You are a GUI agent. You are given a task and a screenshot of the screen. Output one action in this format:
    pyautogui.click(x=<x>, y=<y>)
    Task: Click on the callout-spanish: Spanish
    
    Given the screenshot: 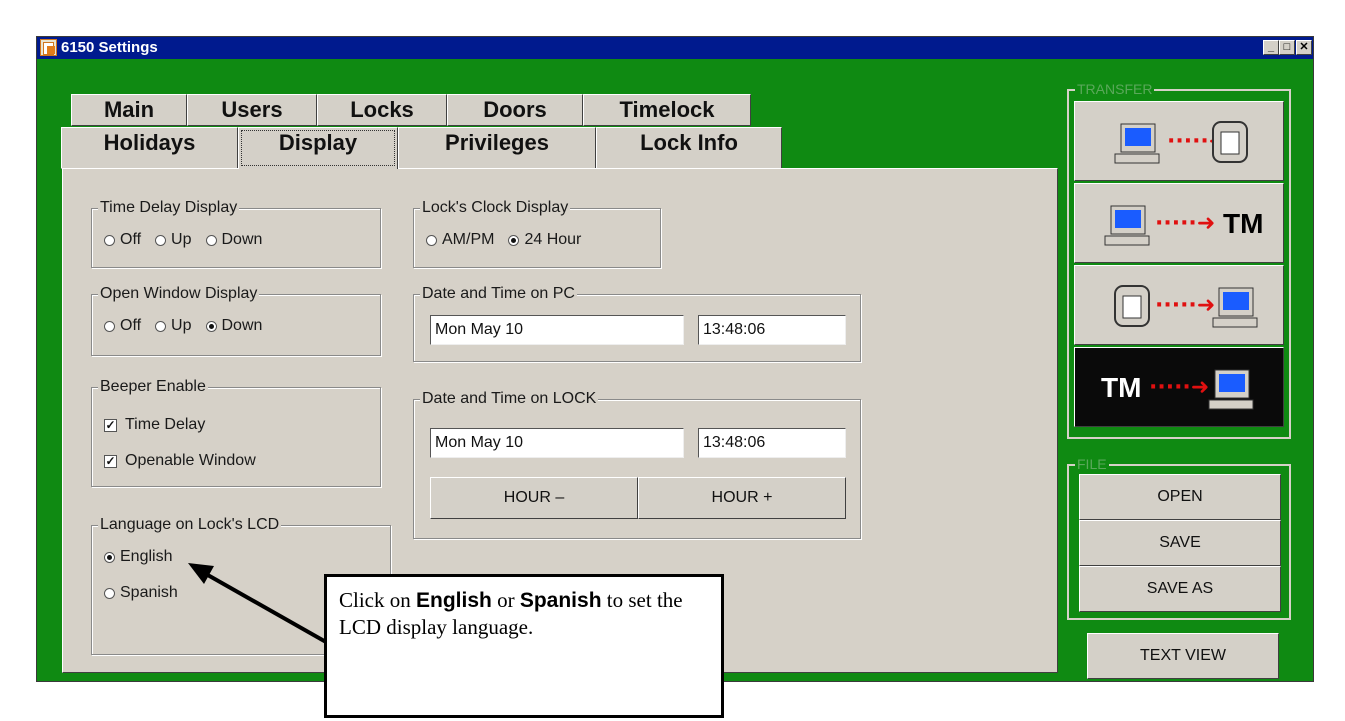 What is the action you would take?
    pyautogui.click(x=560, y=600)
    